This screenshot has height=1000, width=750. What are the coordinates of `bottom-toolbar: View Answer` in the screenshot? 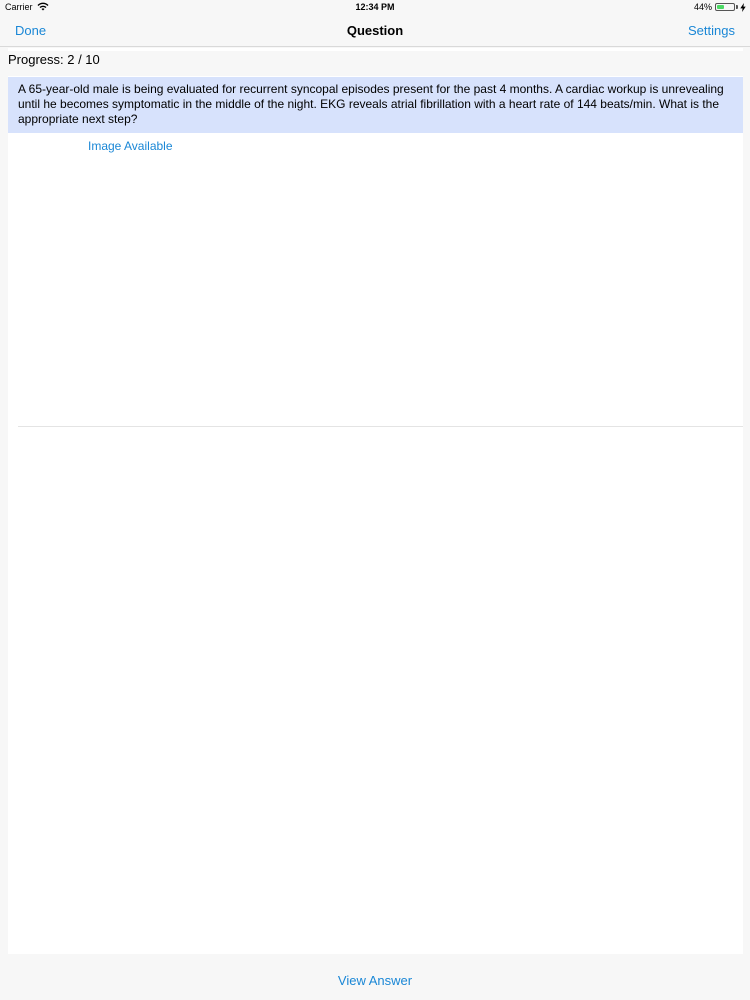 It's located at (375, 977).